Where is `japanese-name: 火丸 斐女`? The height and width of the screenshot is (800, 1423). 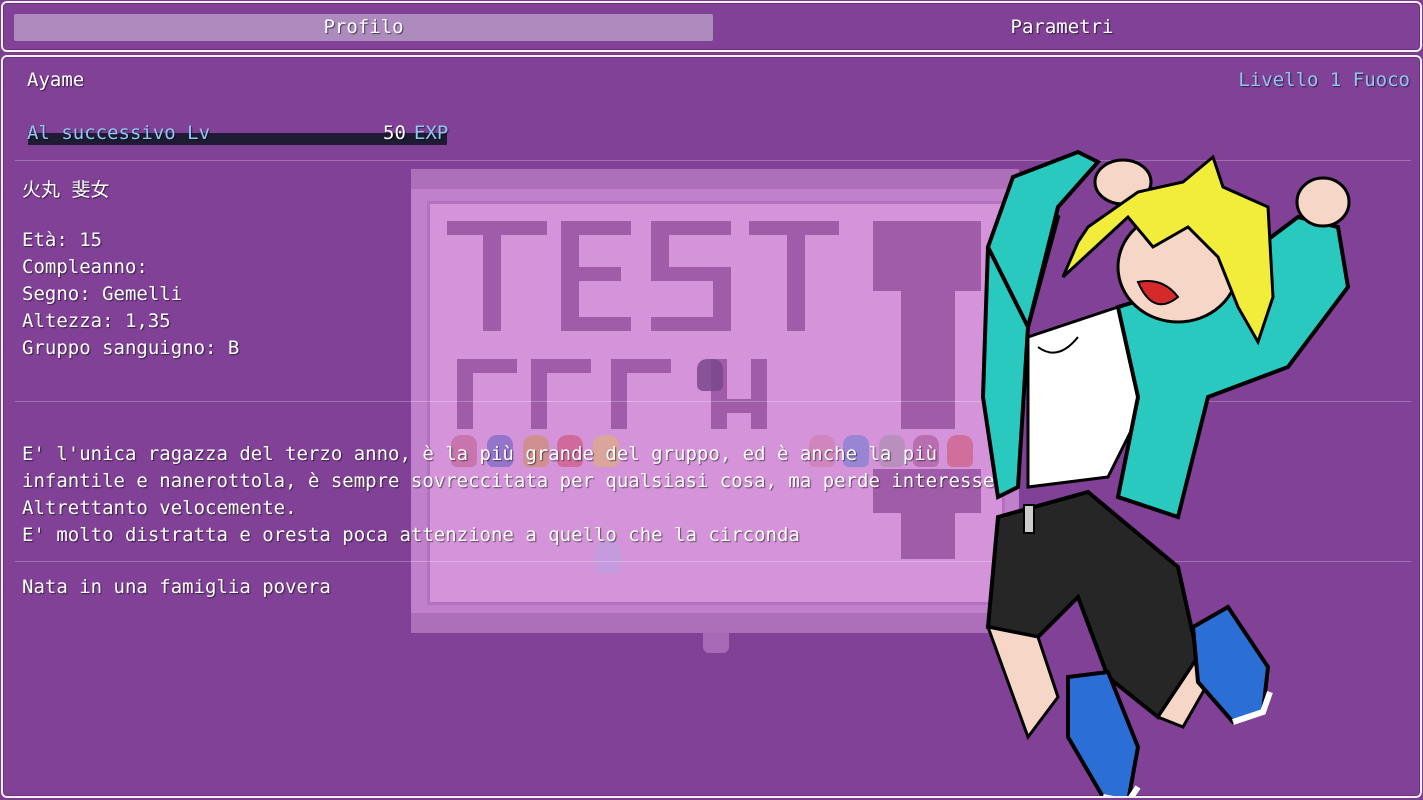 japanese-name: 火丸 斐女 is located at coordinates (66, 190).